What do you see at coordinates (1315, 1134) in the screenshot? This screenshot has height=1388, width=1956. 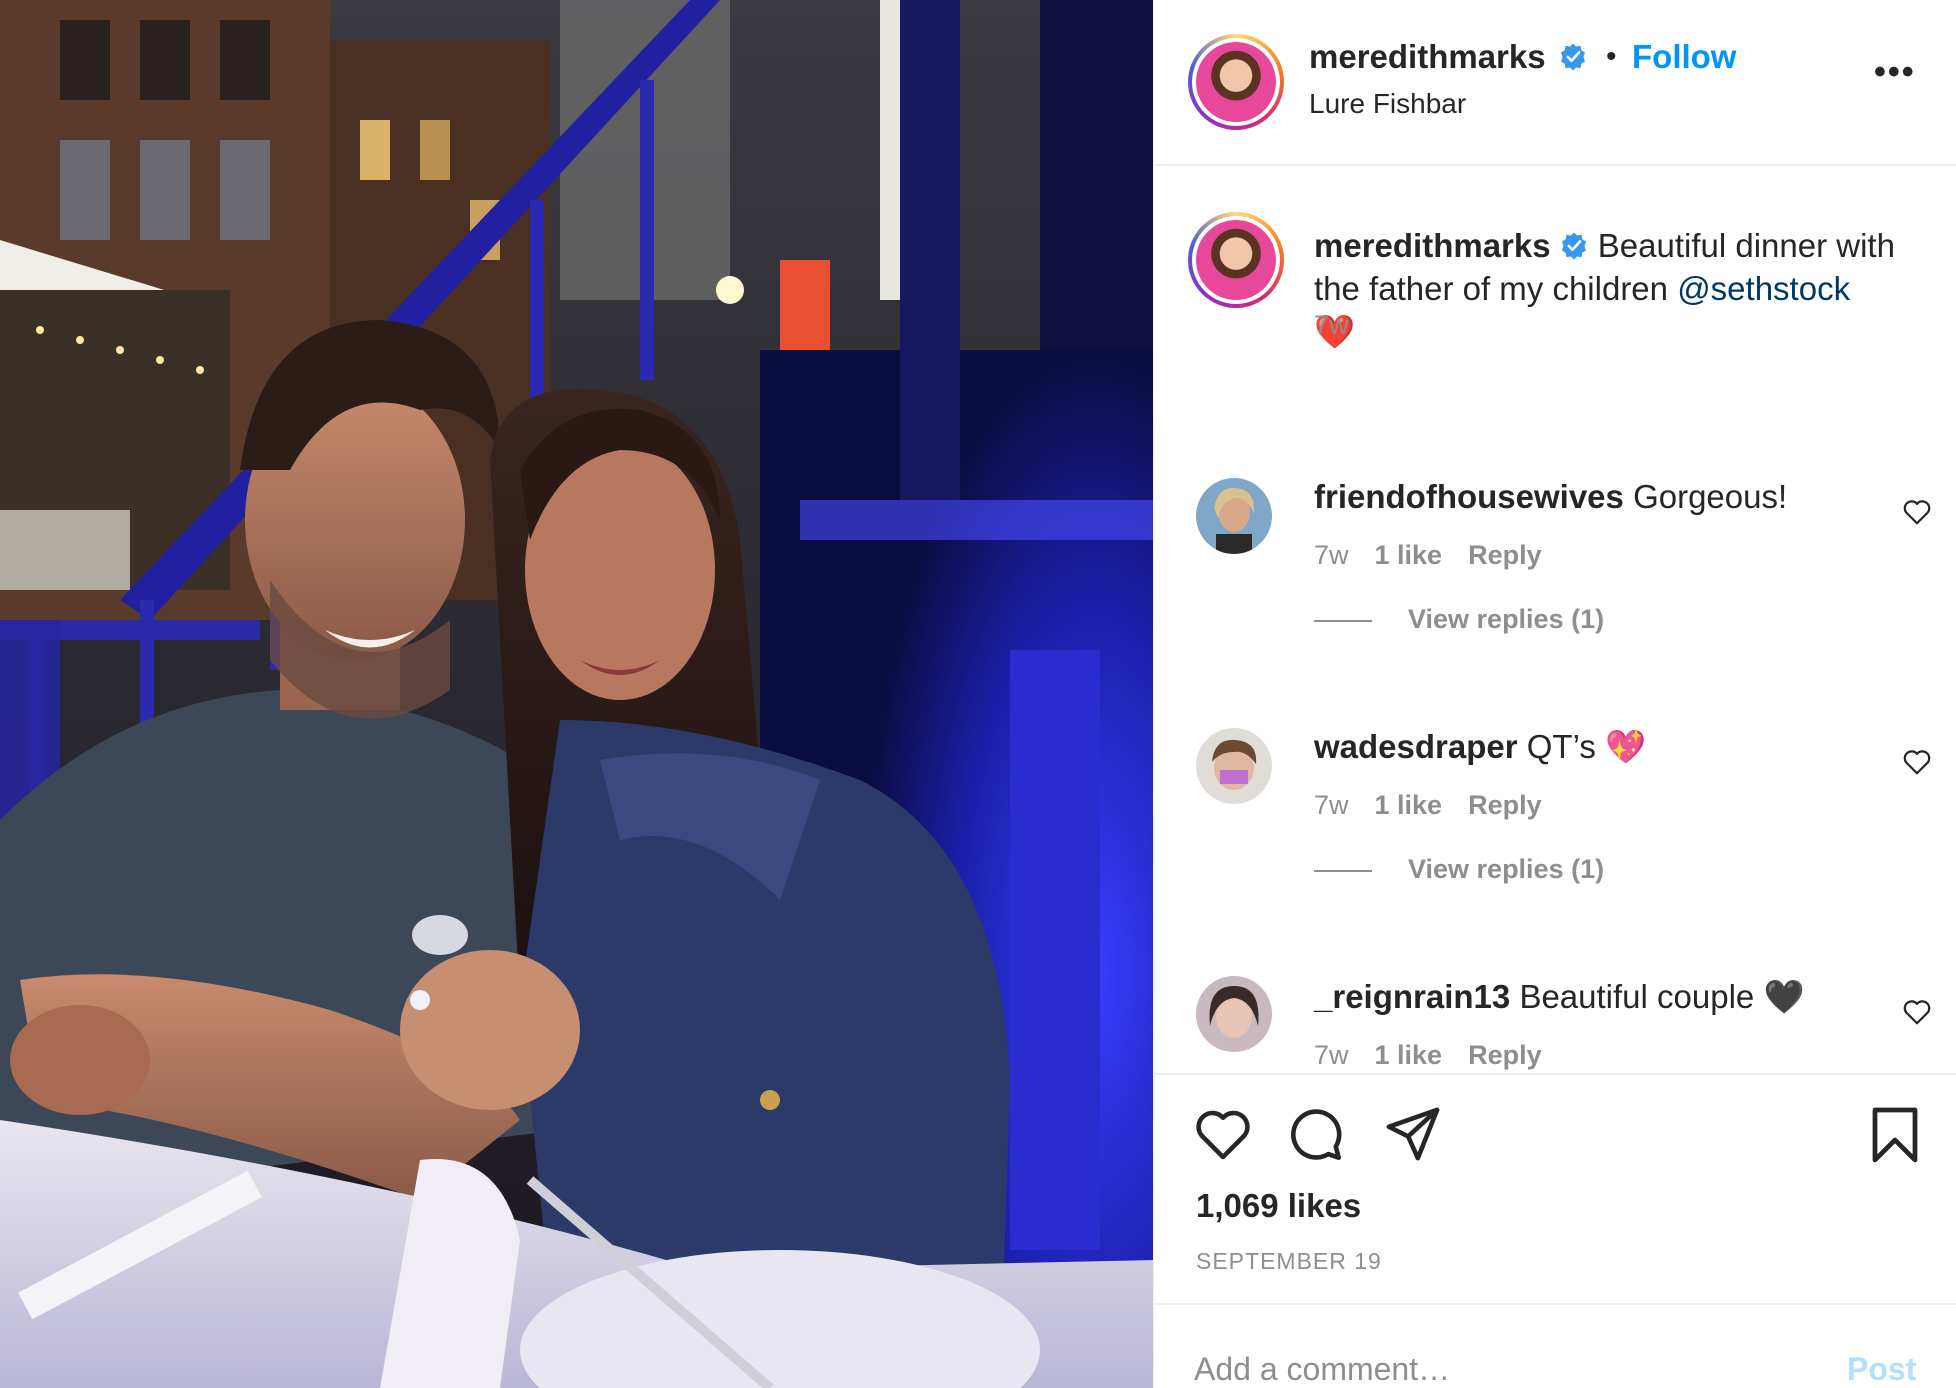 I see `comment-icon` at bounding box center [1315, 1134].